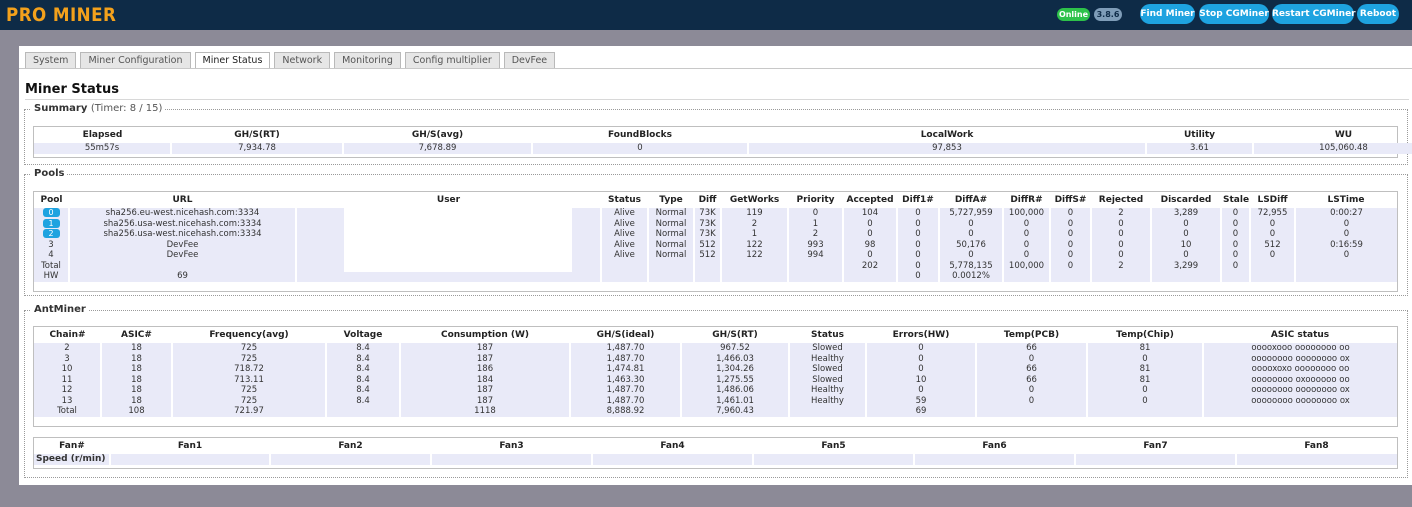 The image size is (1412, 507). I want to click on antminer-legend: AntMiner, so click(60, 309).